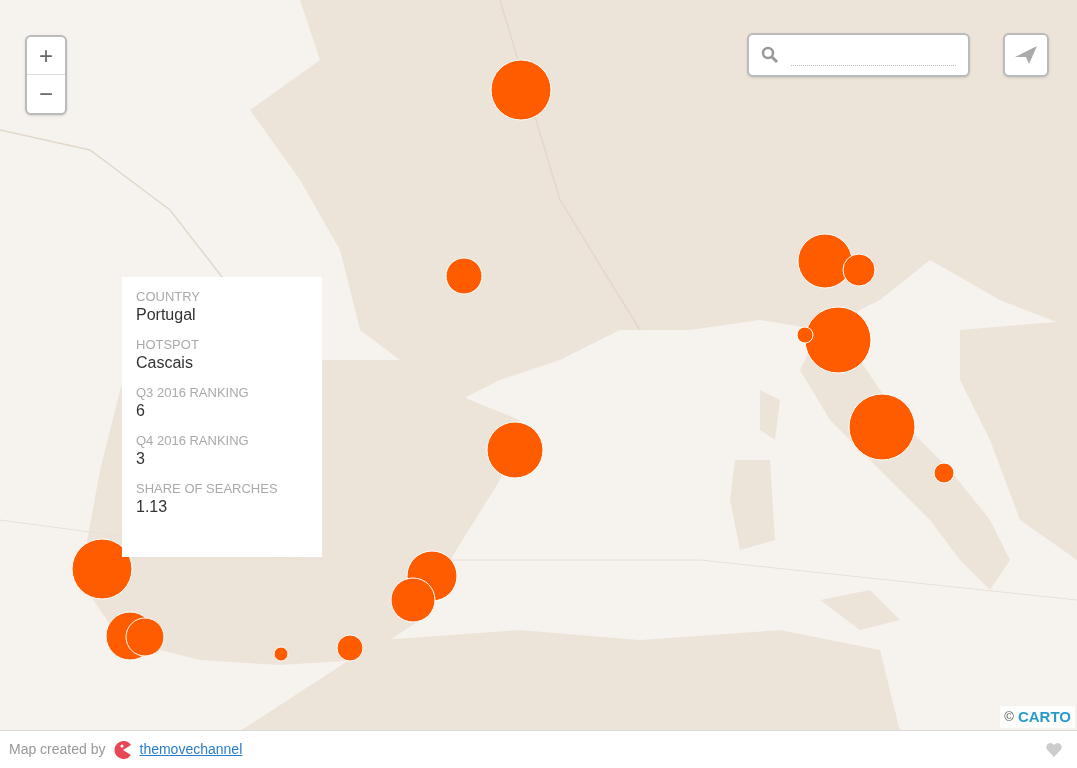 Image resolution: width=1077 pixels, height=768 pixels. I want to click on zoom-out-button: −, so click(46, 94).